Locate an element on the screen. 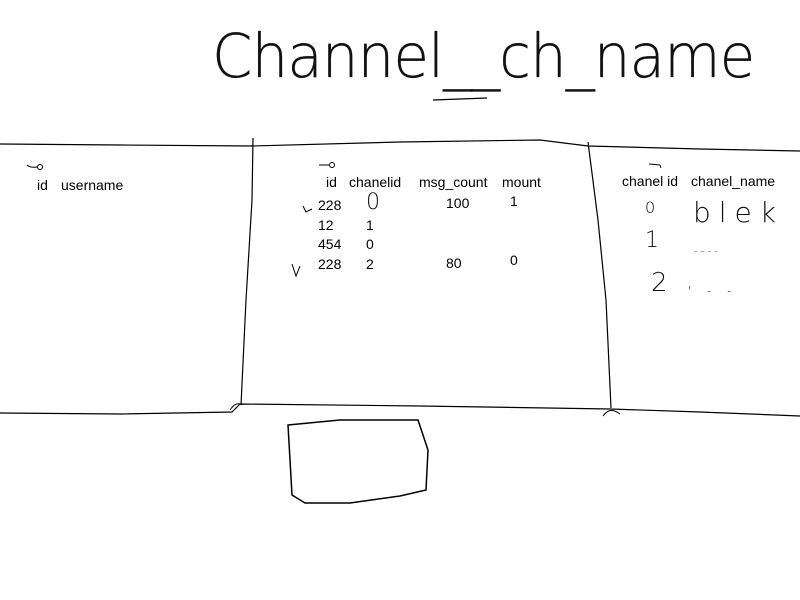 The height and width of the screenshot is (600, 800). cell-mount: 0 is located at coordinates (514, 260).